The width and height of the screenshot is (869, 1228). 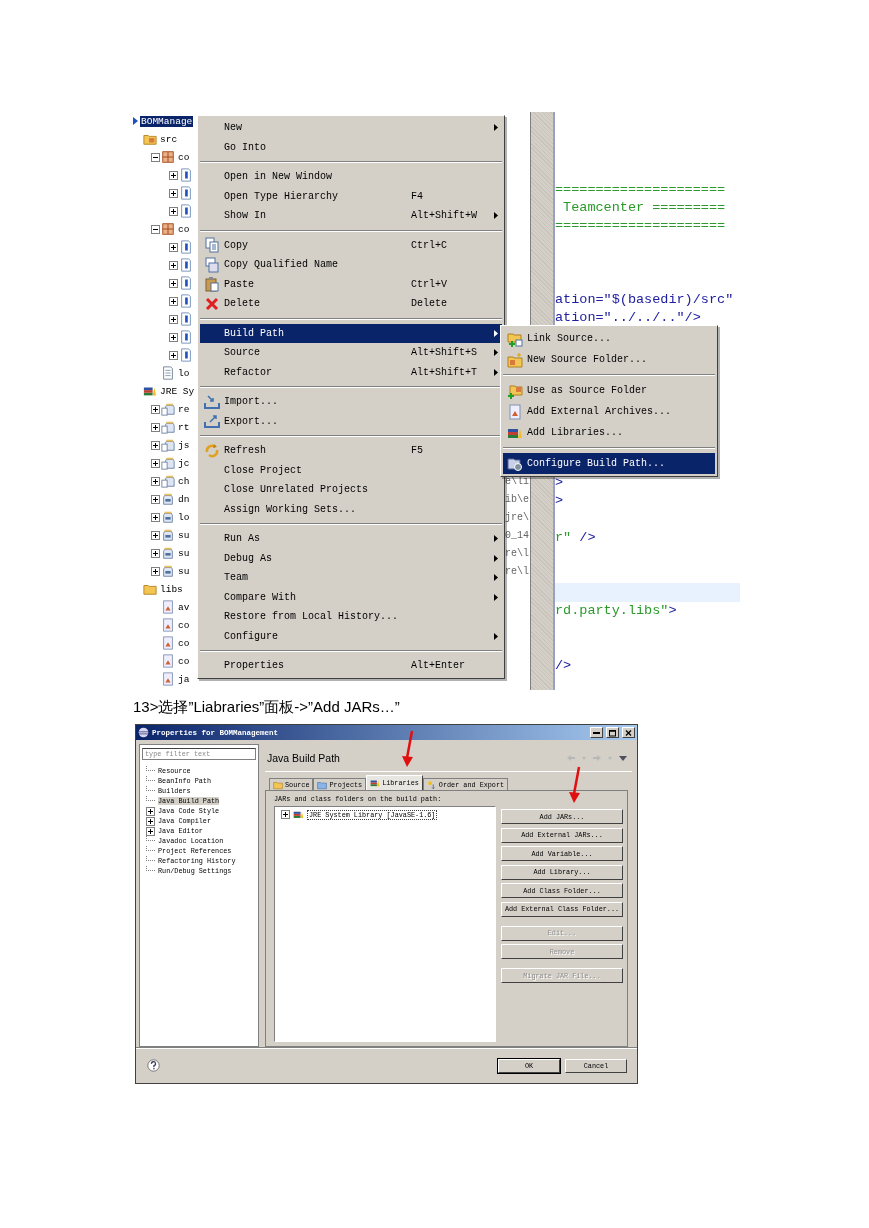 I want to click on menu-item: Build Path, so click(x=351, y=333).